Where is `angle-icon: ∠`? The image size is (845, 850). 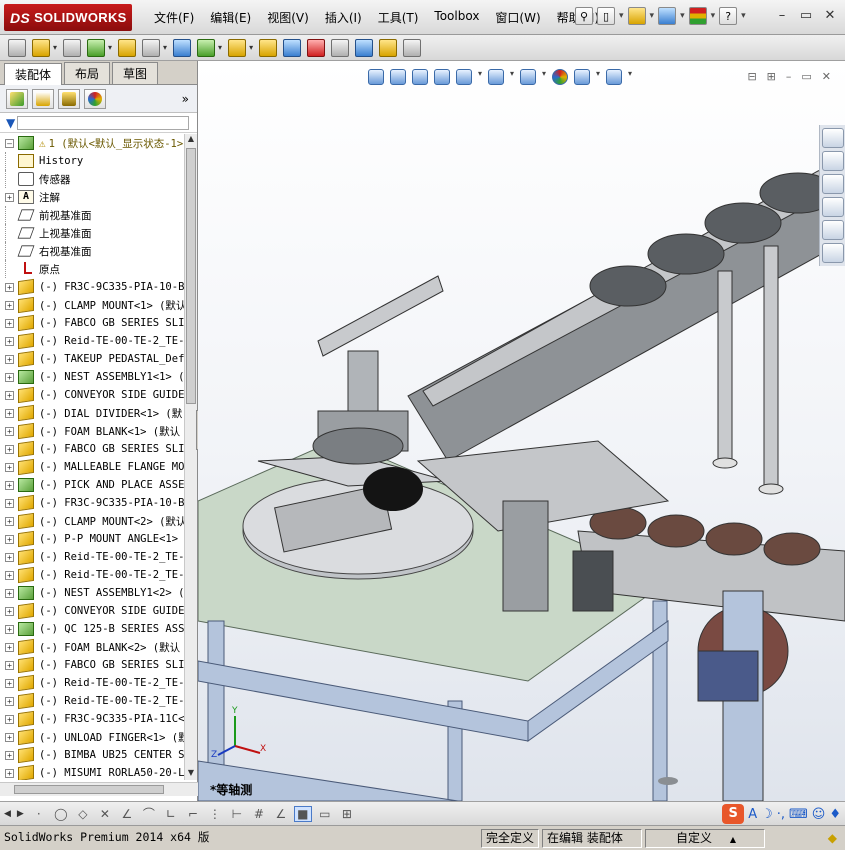 angle-icon: ∠ is located at coordinates (281, 814).